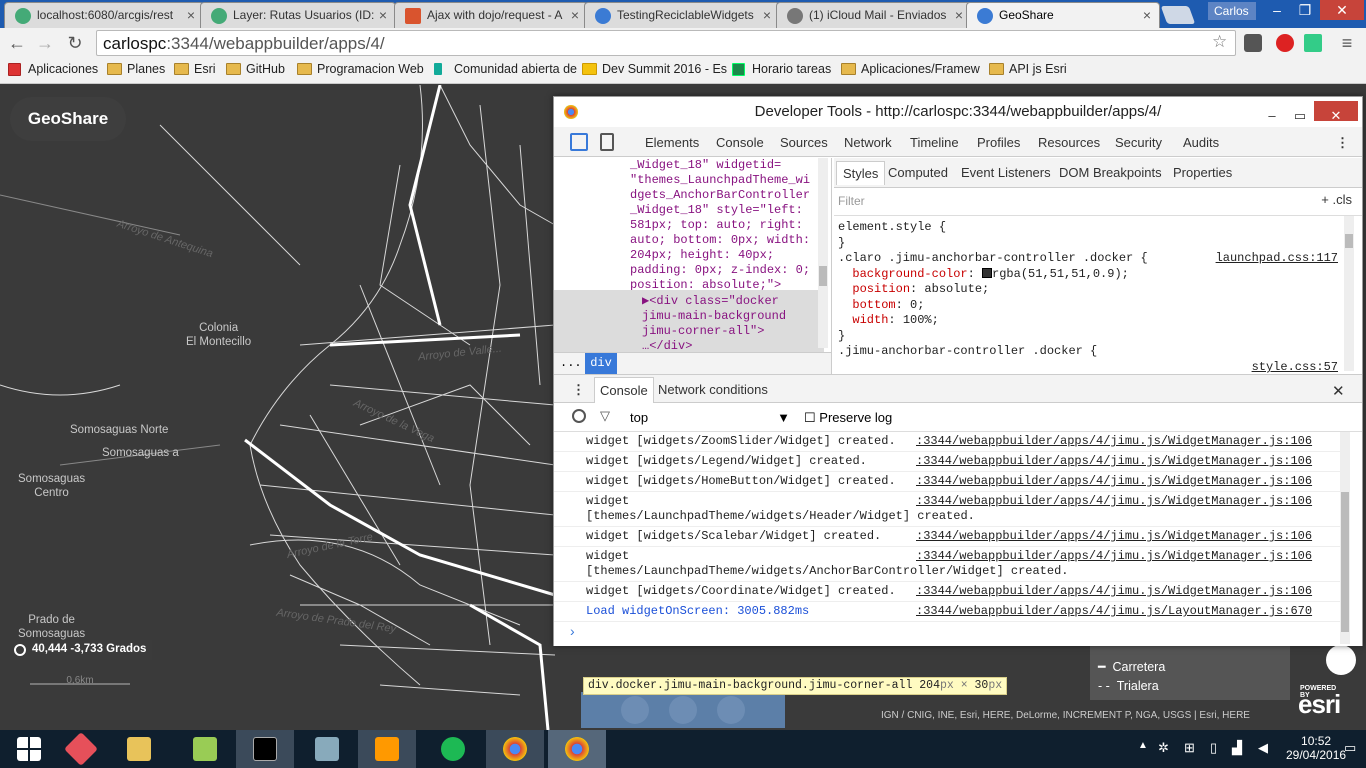 The width and height of the screenshot is (1366, 768). Describe the element at coordinates (1213, 748) in the screenshot. I see `battery-icon: ▯` at that location.